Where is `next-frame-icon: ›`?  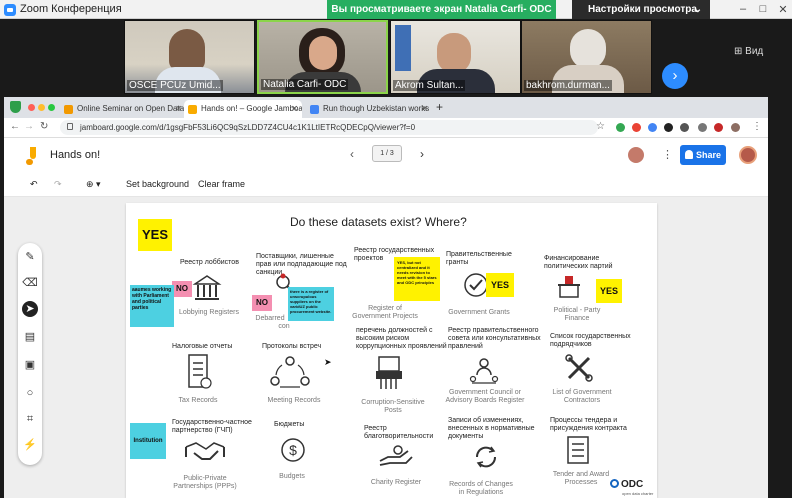
next-frame-icon: › is located at coordinates (422, 154).